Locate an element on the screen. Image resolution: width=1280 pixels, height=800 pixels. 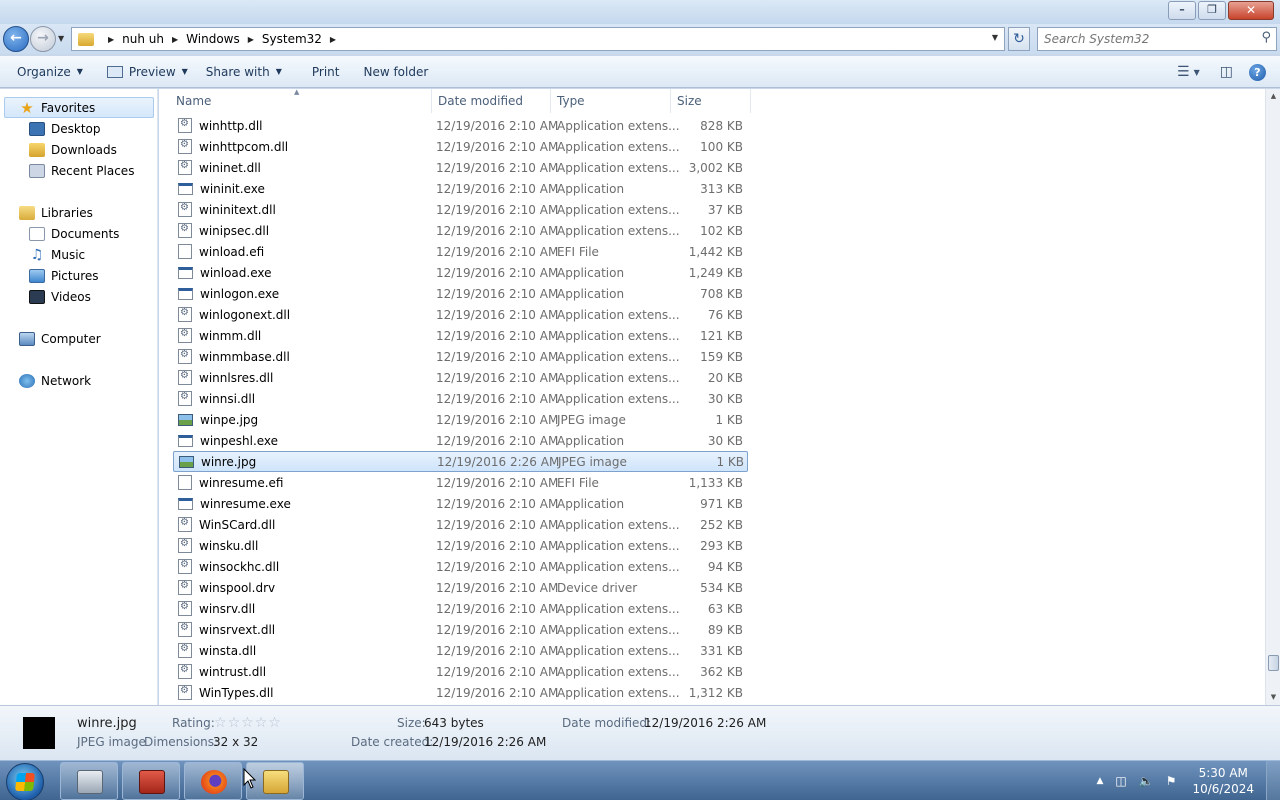
back-button: ← is located at coordinates (16, 39).